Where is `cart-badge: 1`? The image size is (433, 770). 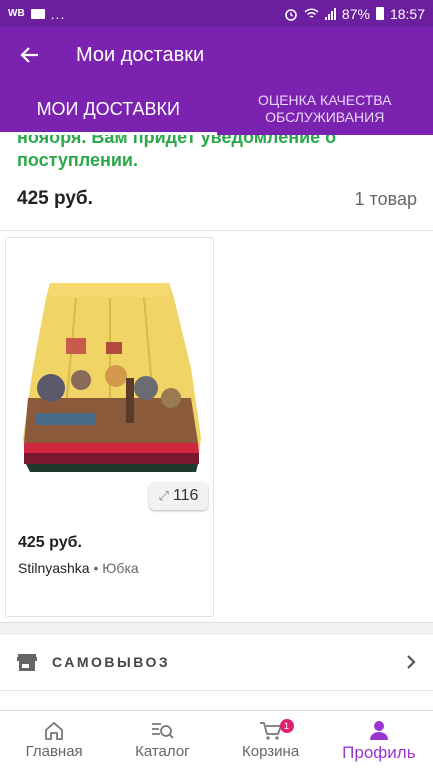 cart-badge: 1 is located at coordinates (286, 726).